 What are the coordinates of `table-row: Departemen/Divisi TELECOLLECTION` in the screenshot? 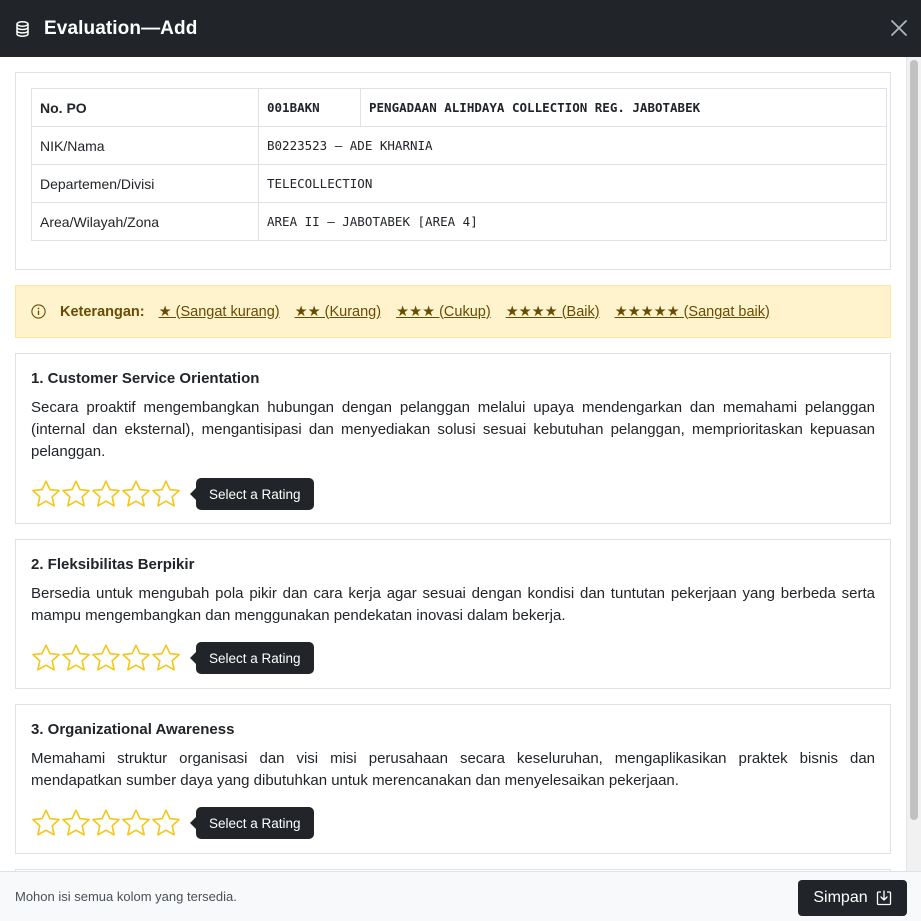 It's located at (459, 183).